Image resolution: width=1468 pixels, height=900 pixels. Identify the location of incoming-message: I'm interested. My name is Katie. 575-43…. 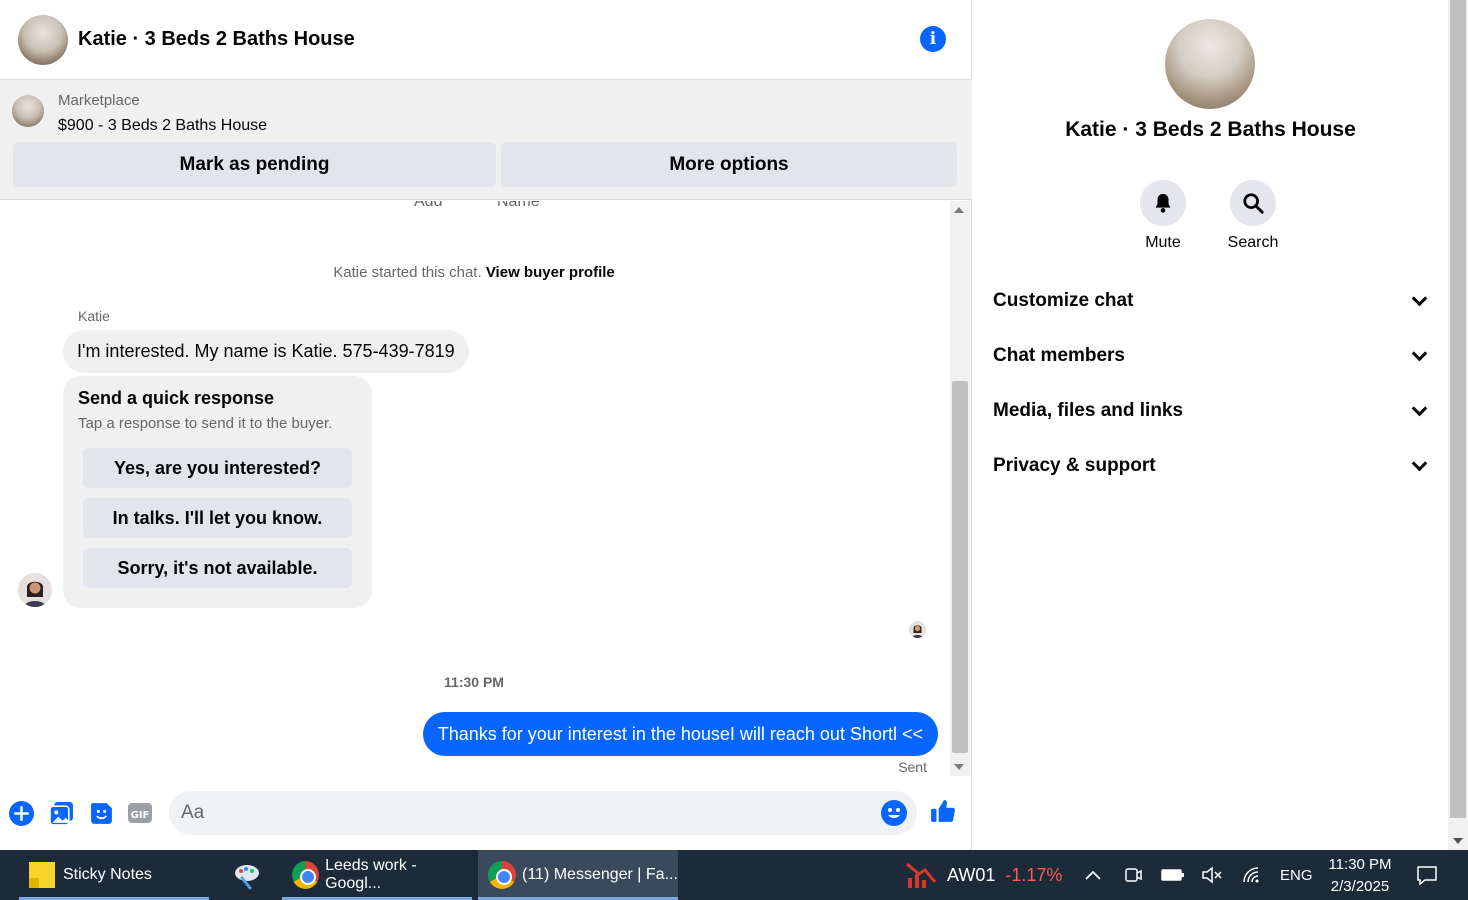
(266, 351).